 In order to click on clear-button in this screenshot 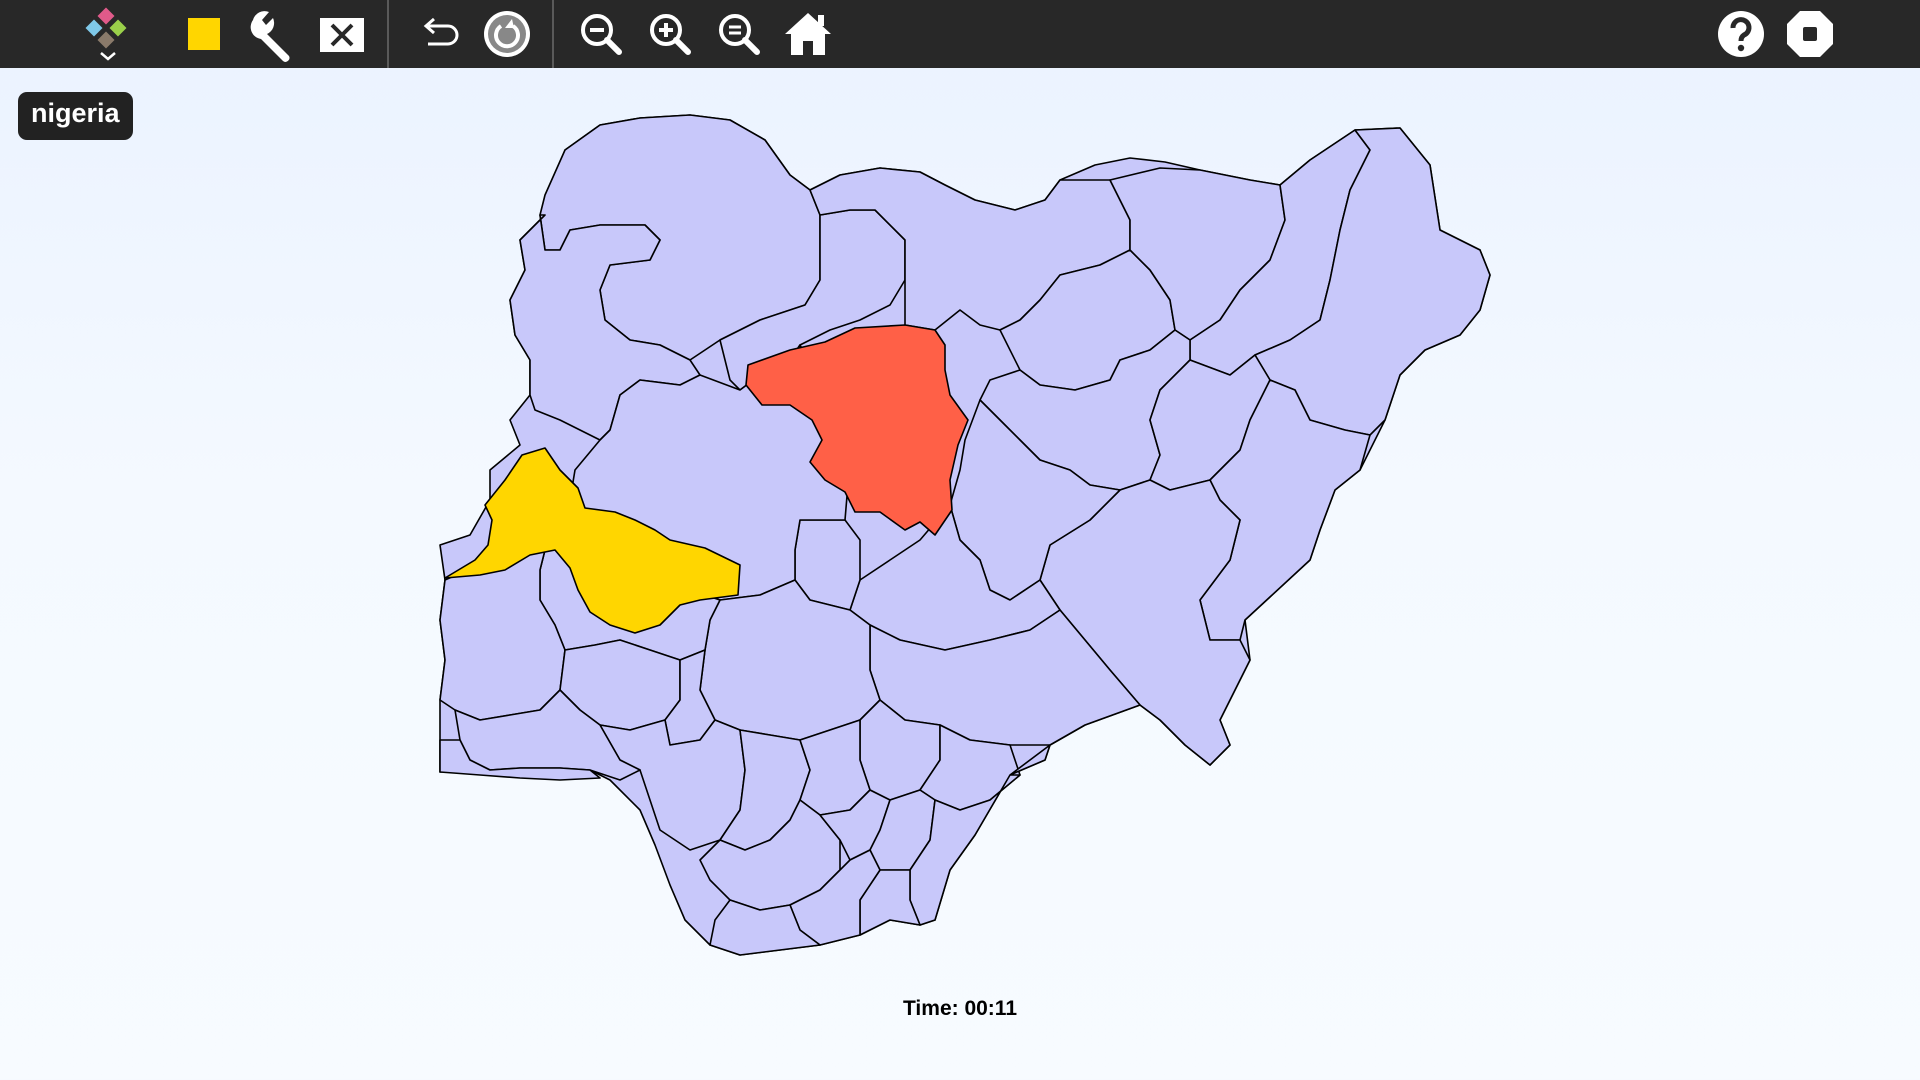, I will do `click(342, 34)`.